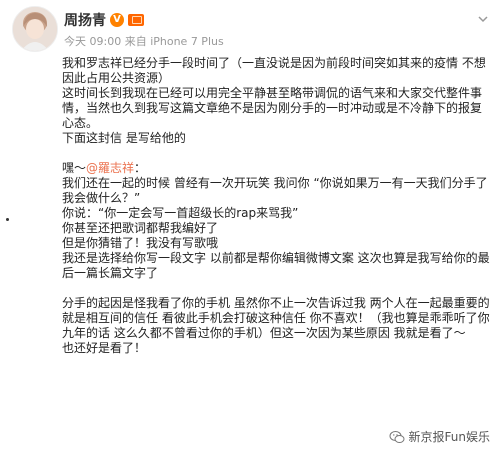 This screenshot has width=500, height=453. I want to click on author-name-row: 周扬青 V, so click(104, 20).